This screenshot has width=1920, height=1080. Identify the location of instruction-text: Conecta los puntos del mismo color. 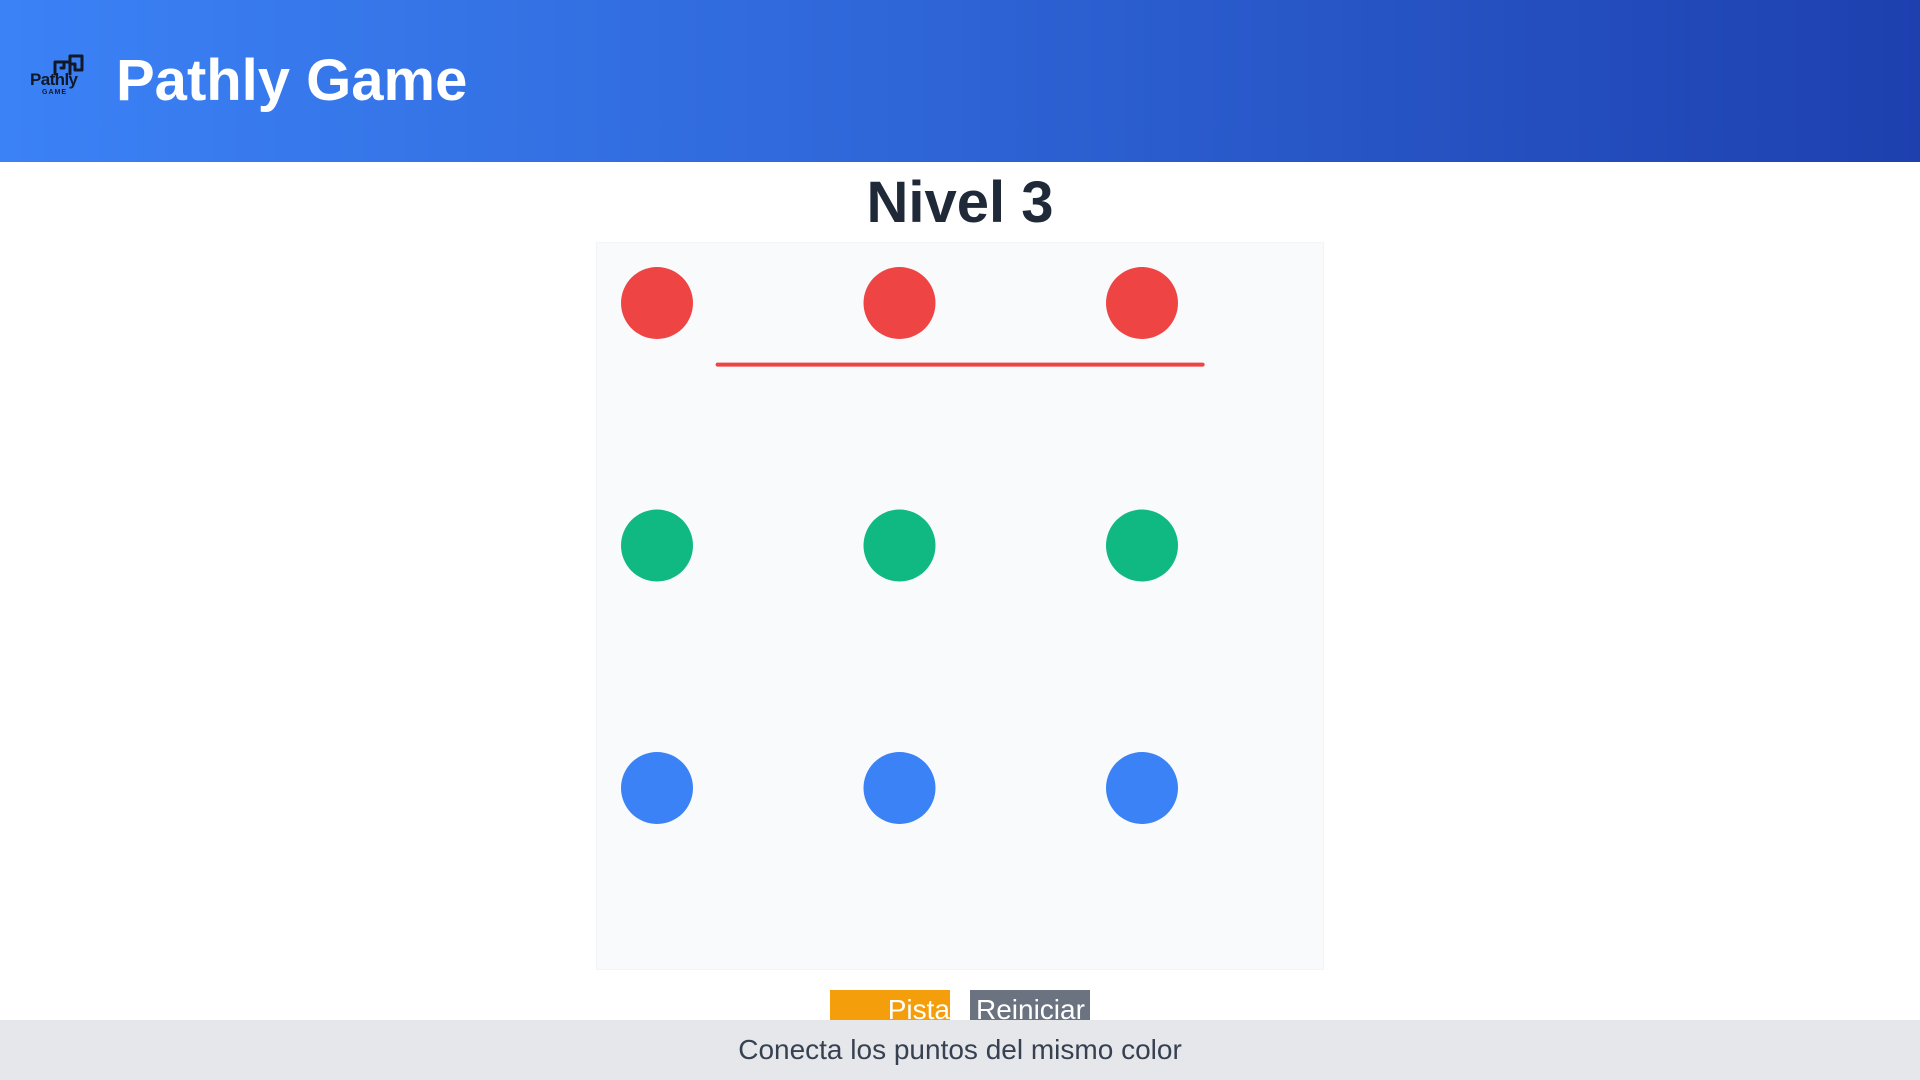
(960, 1049).